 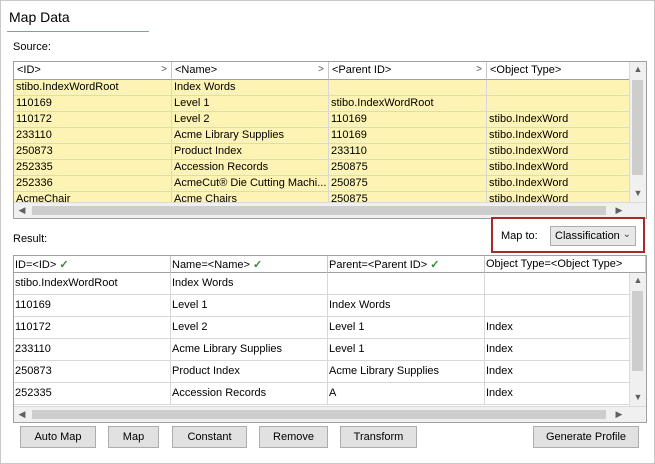 I want to click on map-to-group: Map to: Classification ⌄, so click(x=568, y=235).